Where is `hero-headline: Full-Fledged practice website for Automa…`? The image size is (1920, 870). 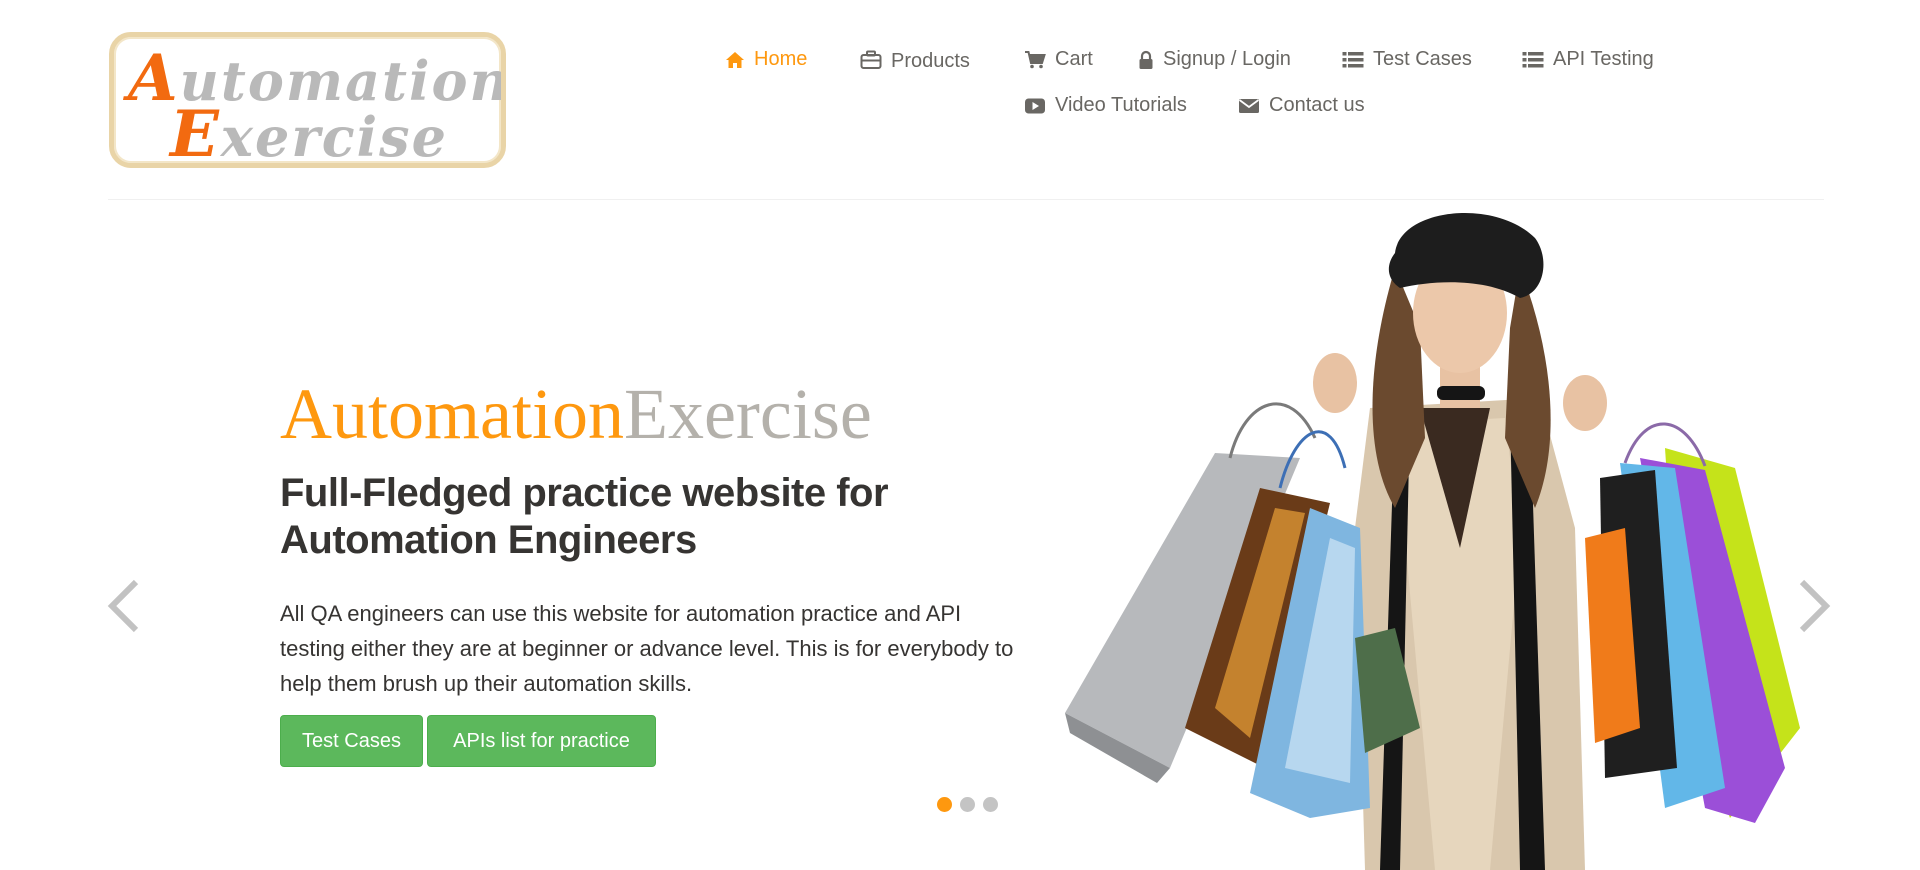 hero-headline: Full-Fledged practice website for Automa… is located at coordinates (584, 516).